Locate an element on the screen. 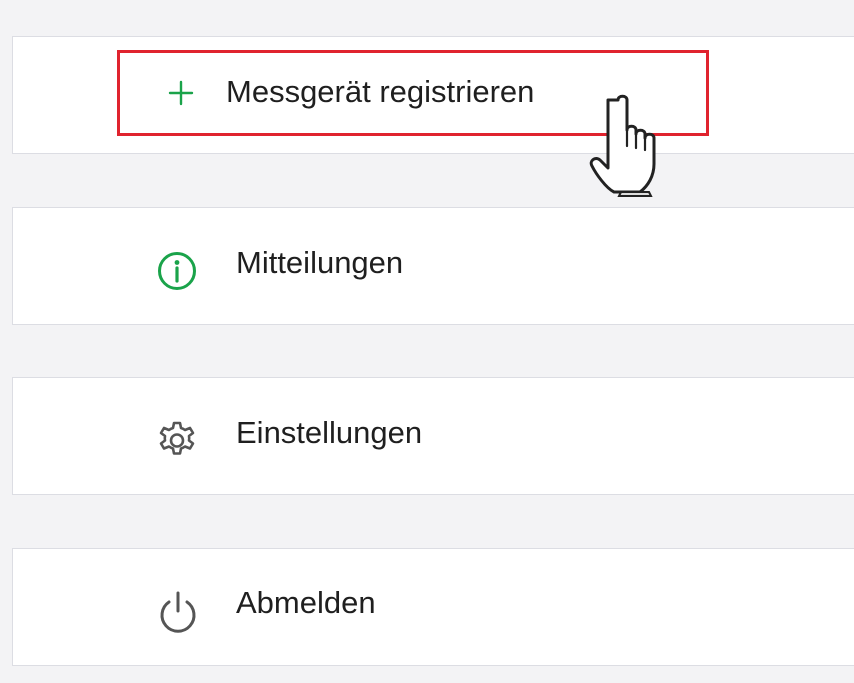  gear-icon is located at coordinates (177, 438).